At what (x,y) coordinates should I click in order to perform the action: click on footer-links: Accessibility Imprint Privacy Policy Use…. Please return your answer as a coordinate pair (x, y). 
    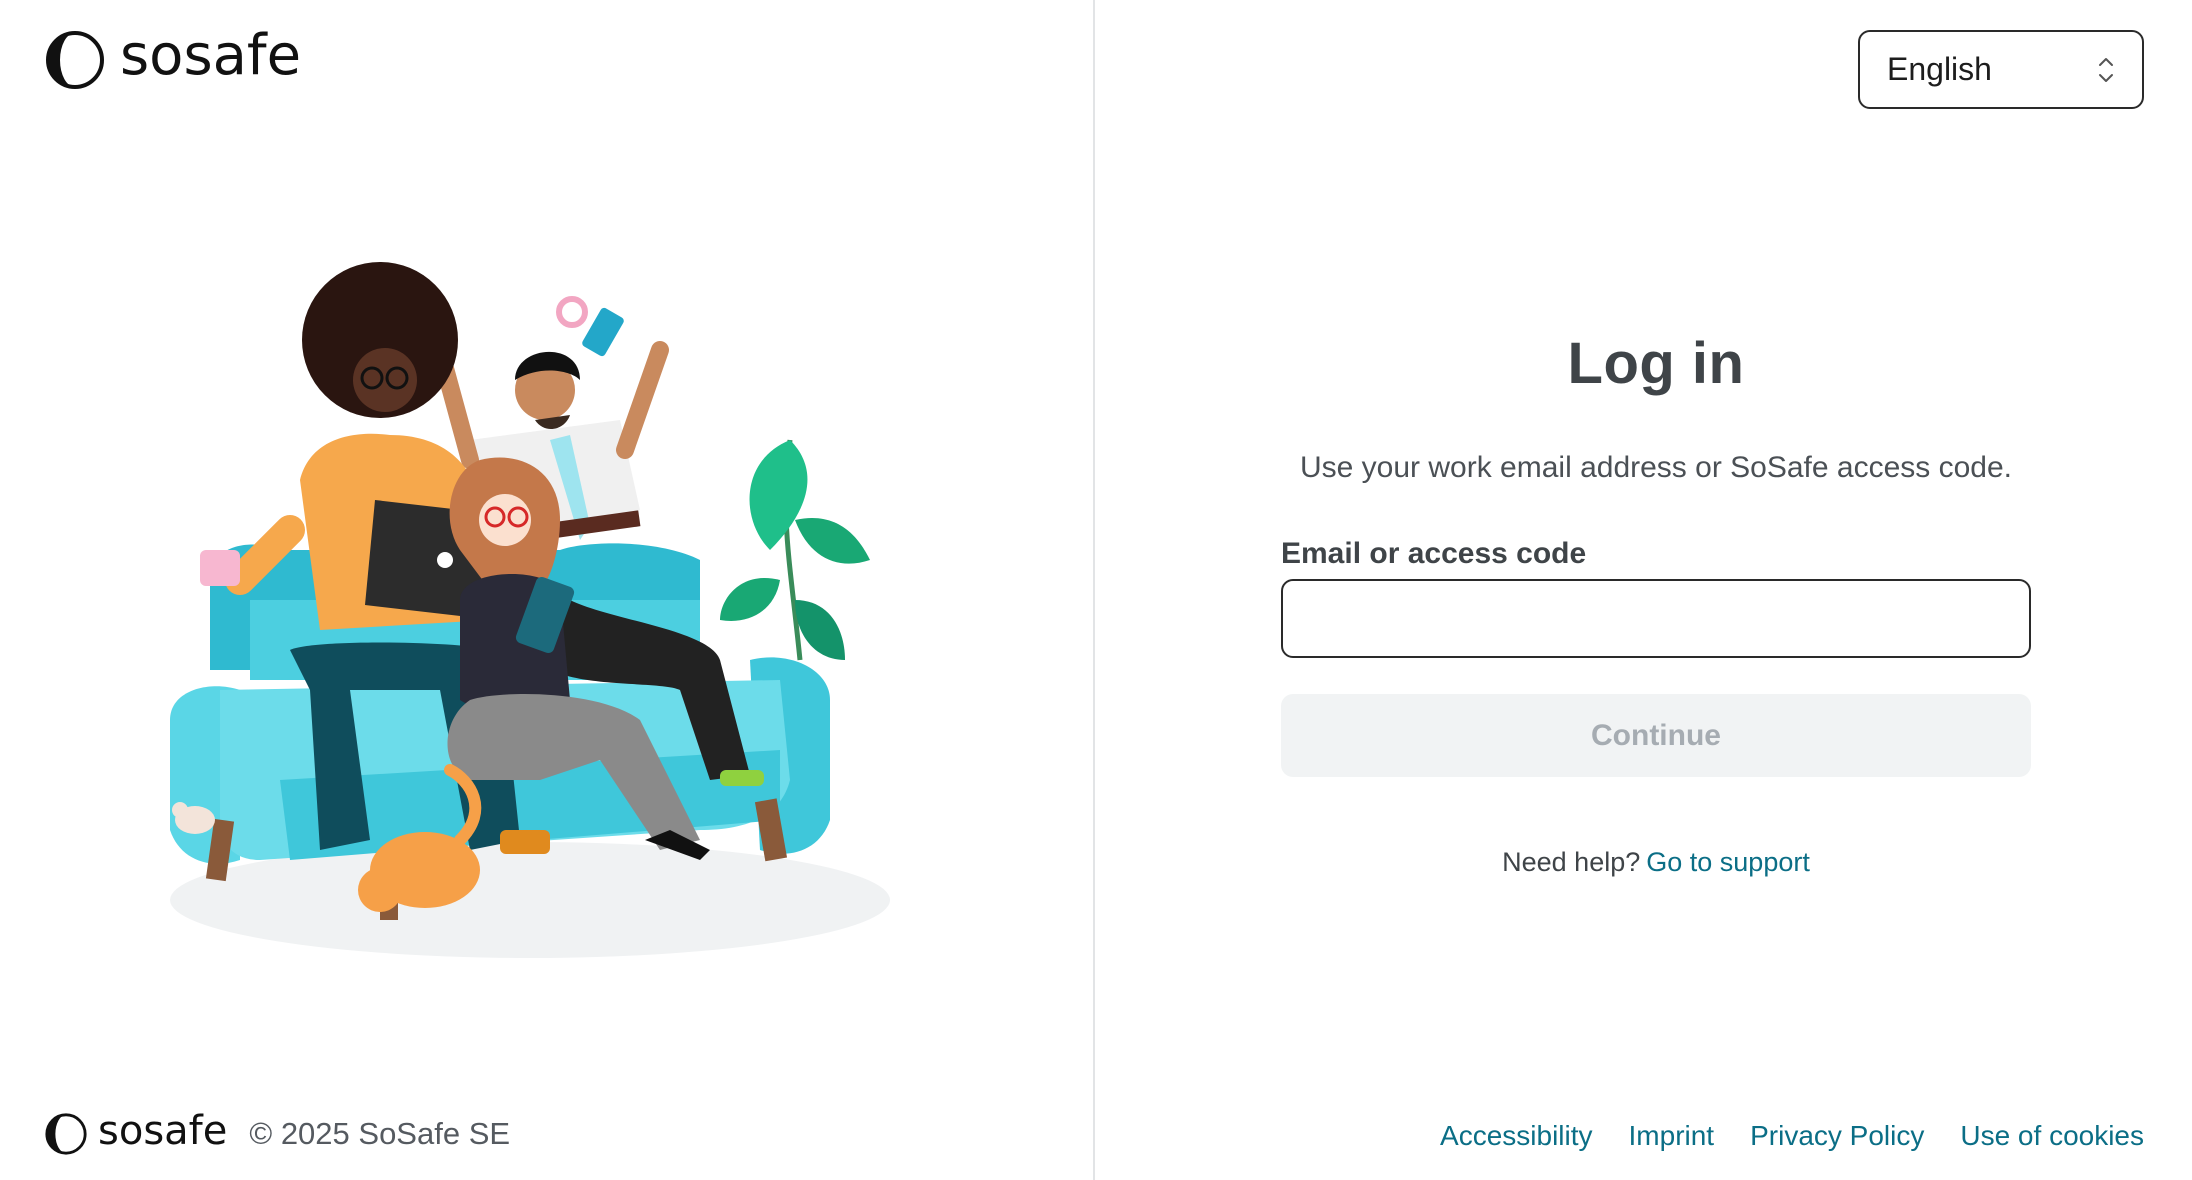
    Looking at the image, I should click on (1792, 1136).